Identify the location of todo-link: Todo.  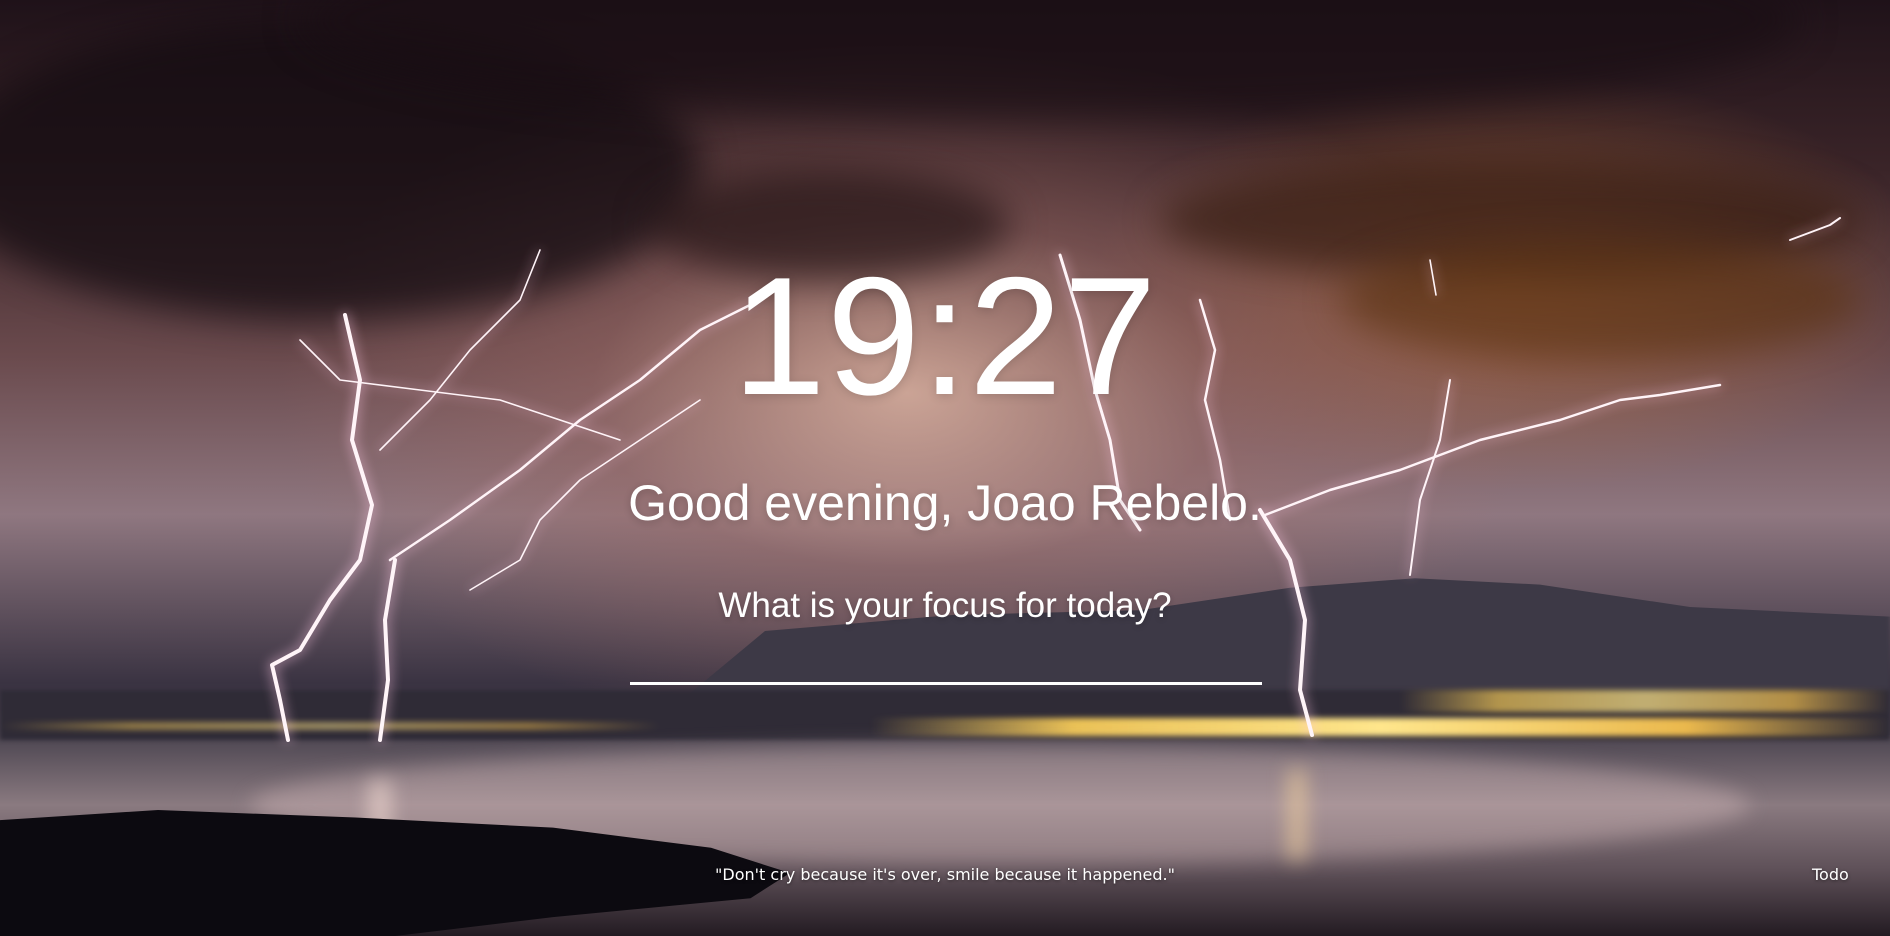
(1830, 875).